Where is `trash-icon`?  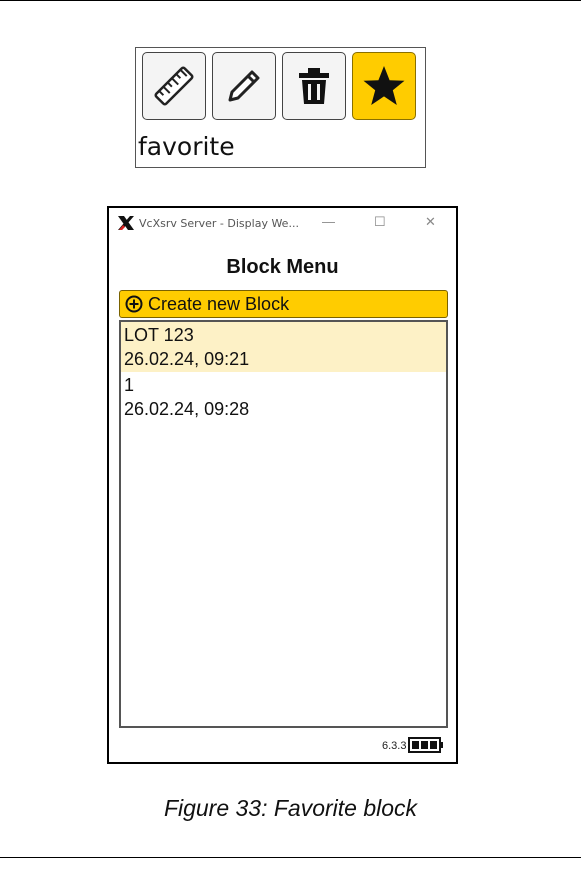 trash-icon is located at coordinates (314, 86).